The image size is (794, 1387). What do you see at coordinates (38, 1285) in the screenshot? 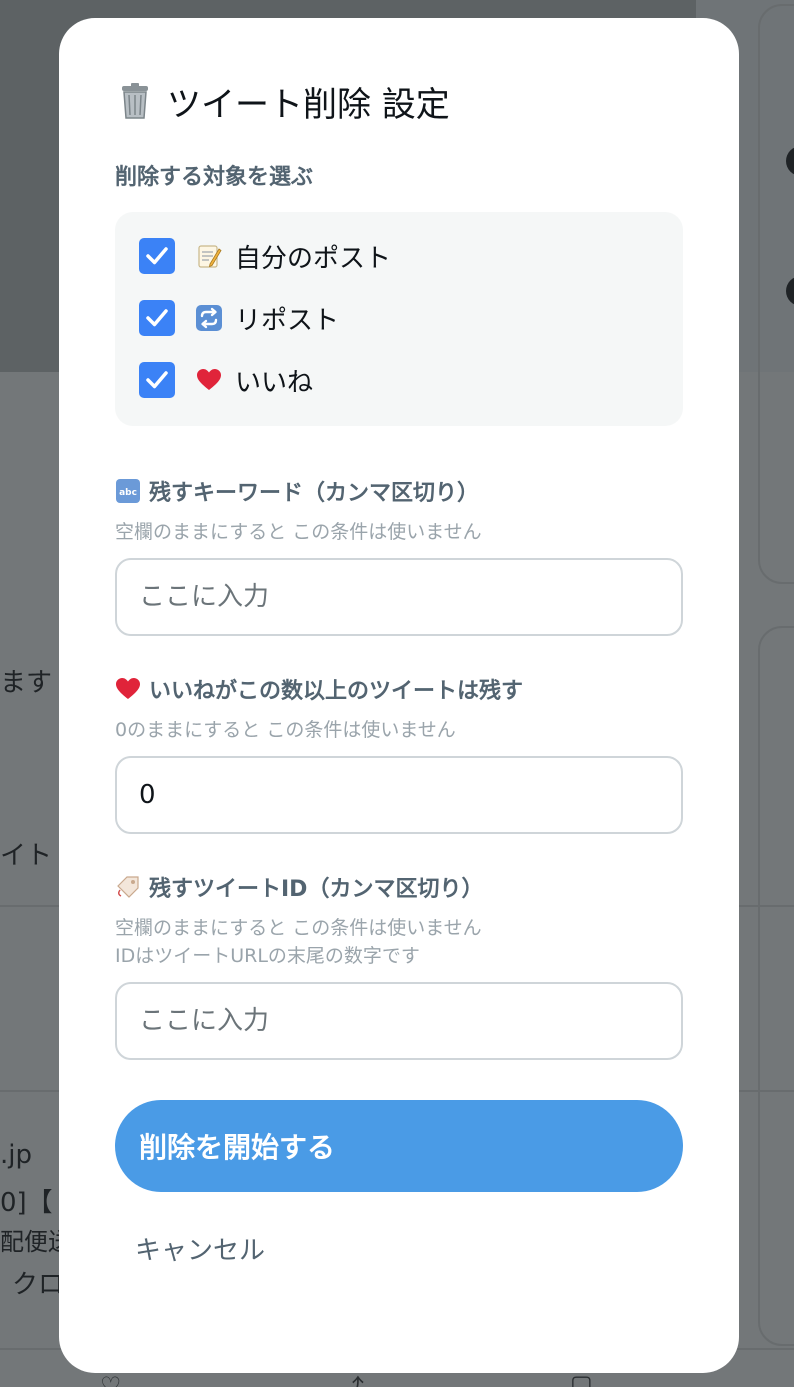
I see `background-text: クロ` at bounding box center [38, 1285].